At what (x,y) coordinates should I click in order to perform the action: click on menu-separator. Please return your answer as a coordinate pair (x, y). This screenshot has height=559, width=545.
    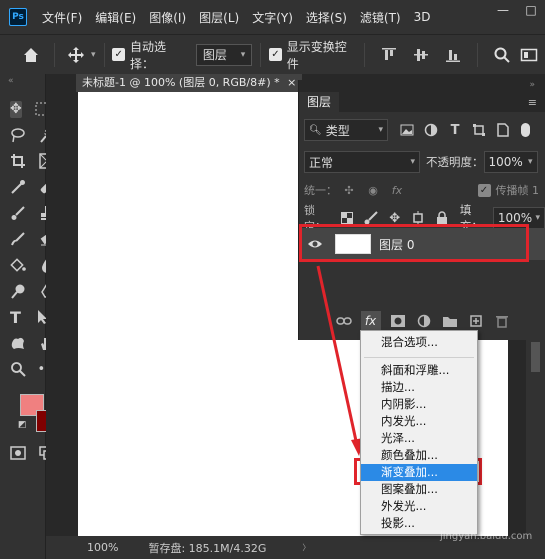
    Looking at the image, I should click on (419, 354).